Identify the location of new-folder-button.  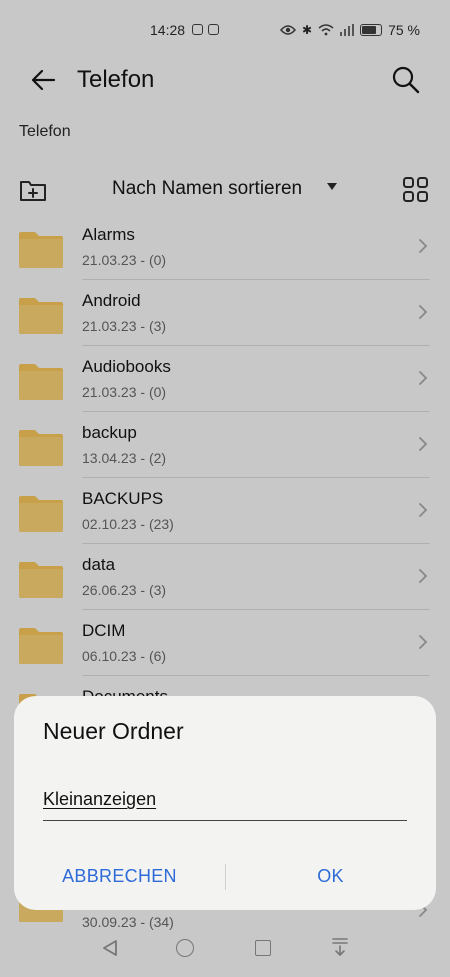
(33, 190).